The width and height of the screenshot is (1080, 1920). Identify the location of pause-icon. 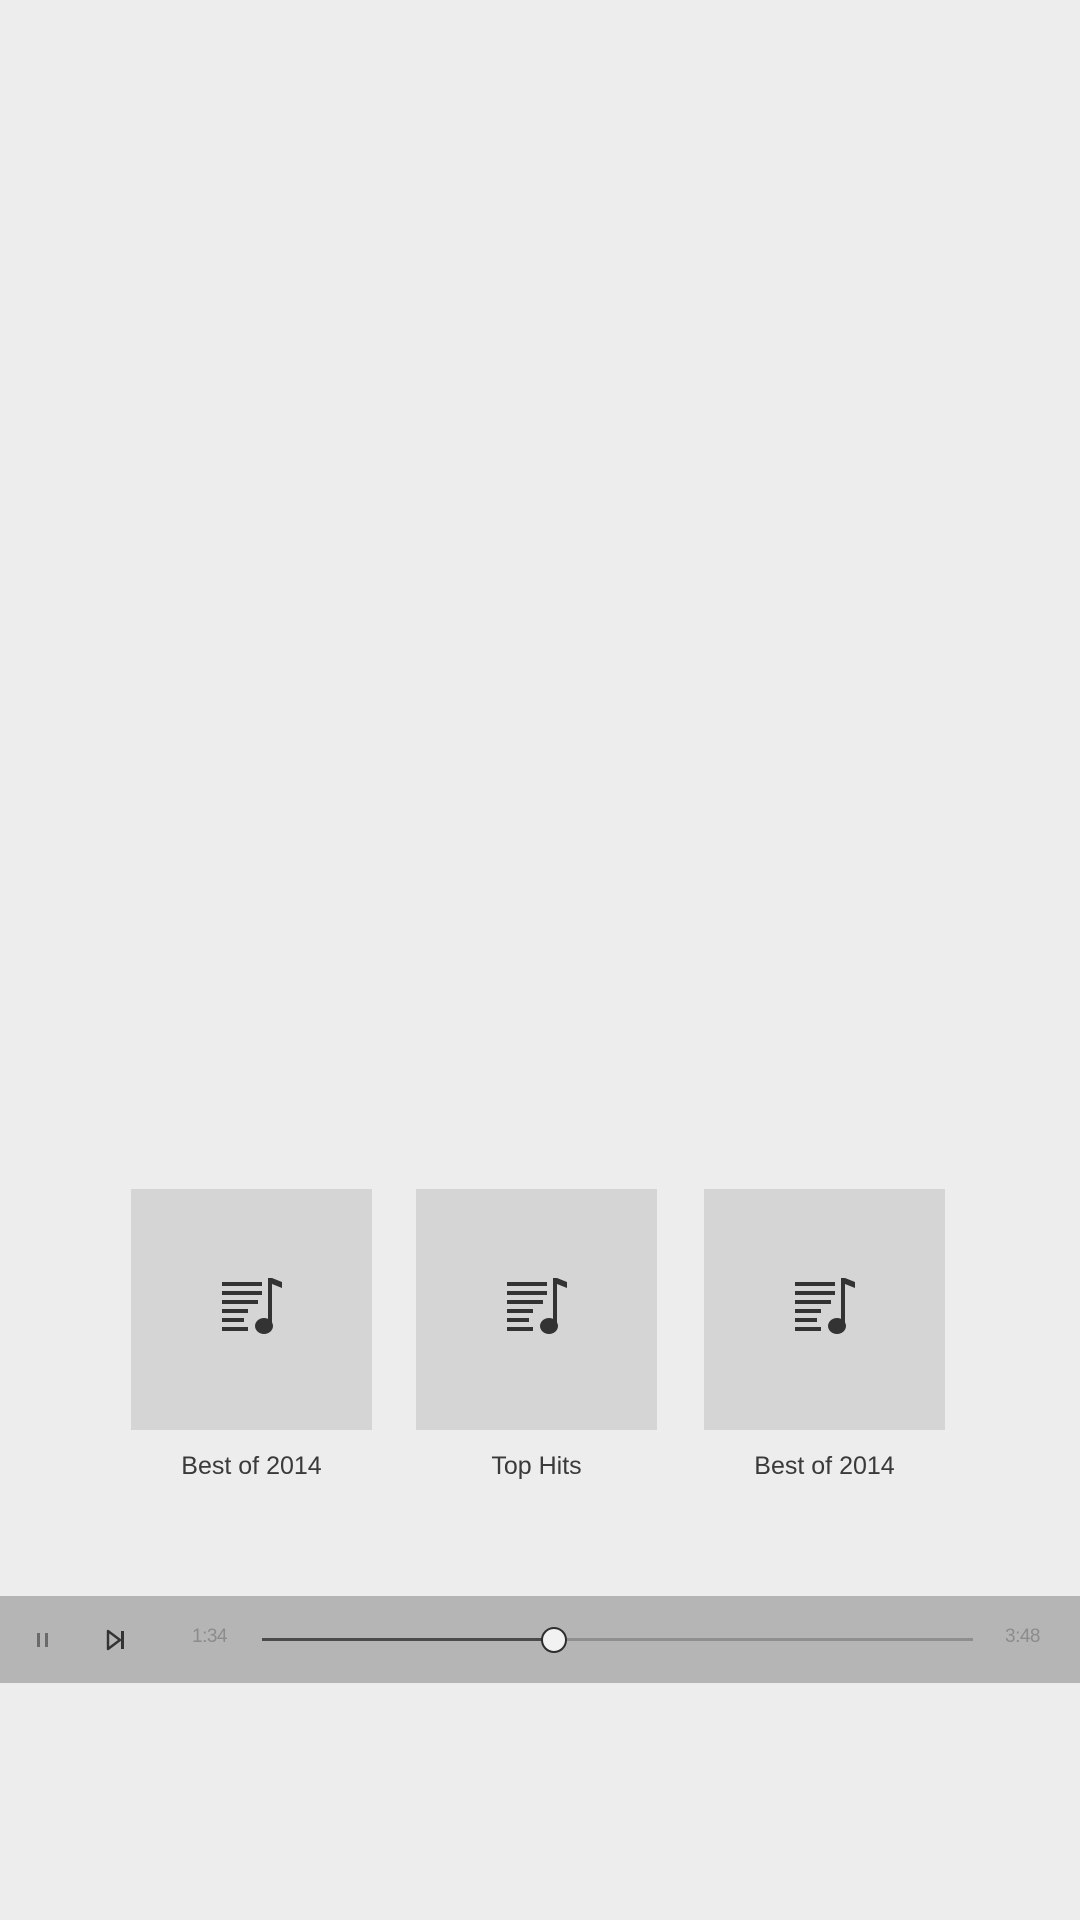
(42, 1640).